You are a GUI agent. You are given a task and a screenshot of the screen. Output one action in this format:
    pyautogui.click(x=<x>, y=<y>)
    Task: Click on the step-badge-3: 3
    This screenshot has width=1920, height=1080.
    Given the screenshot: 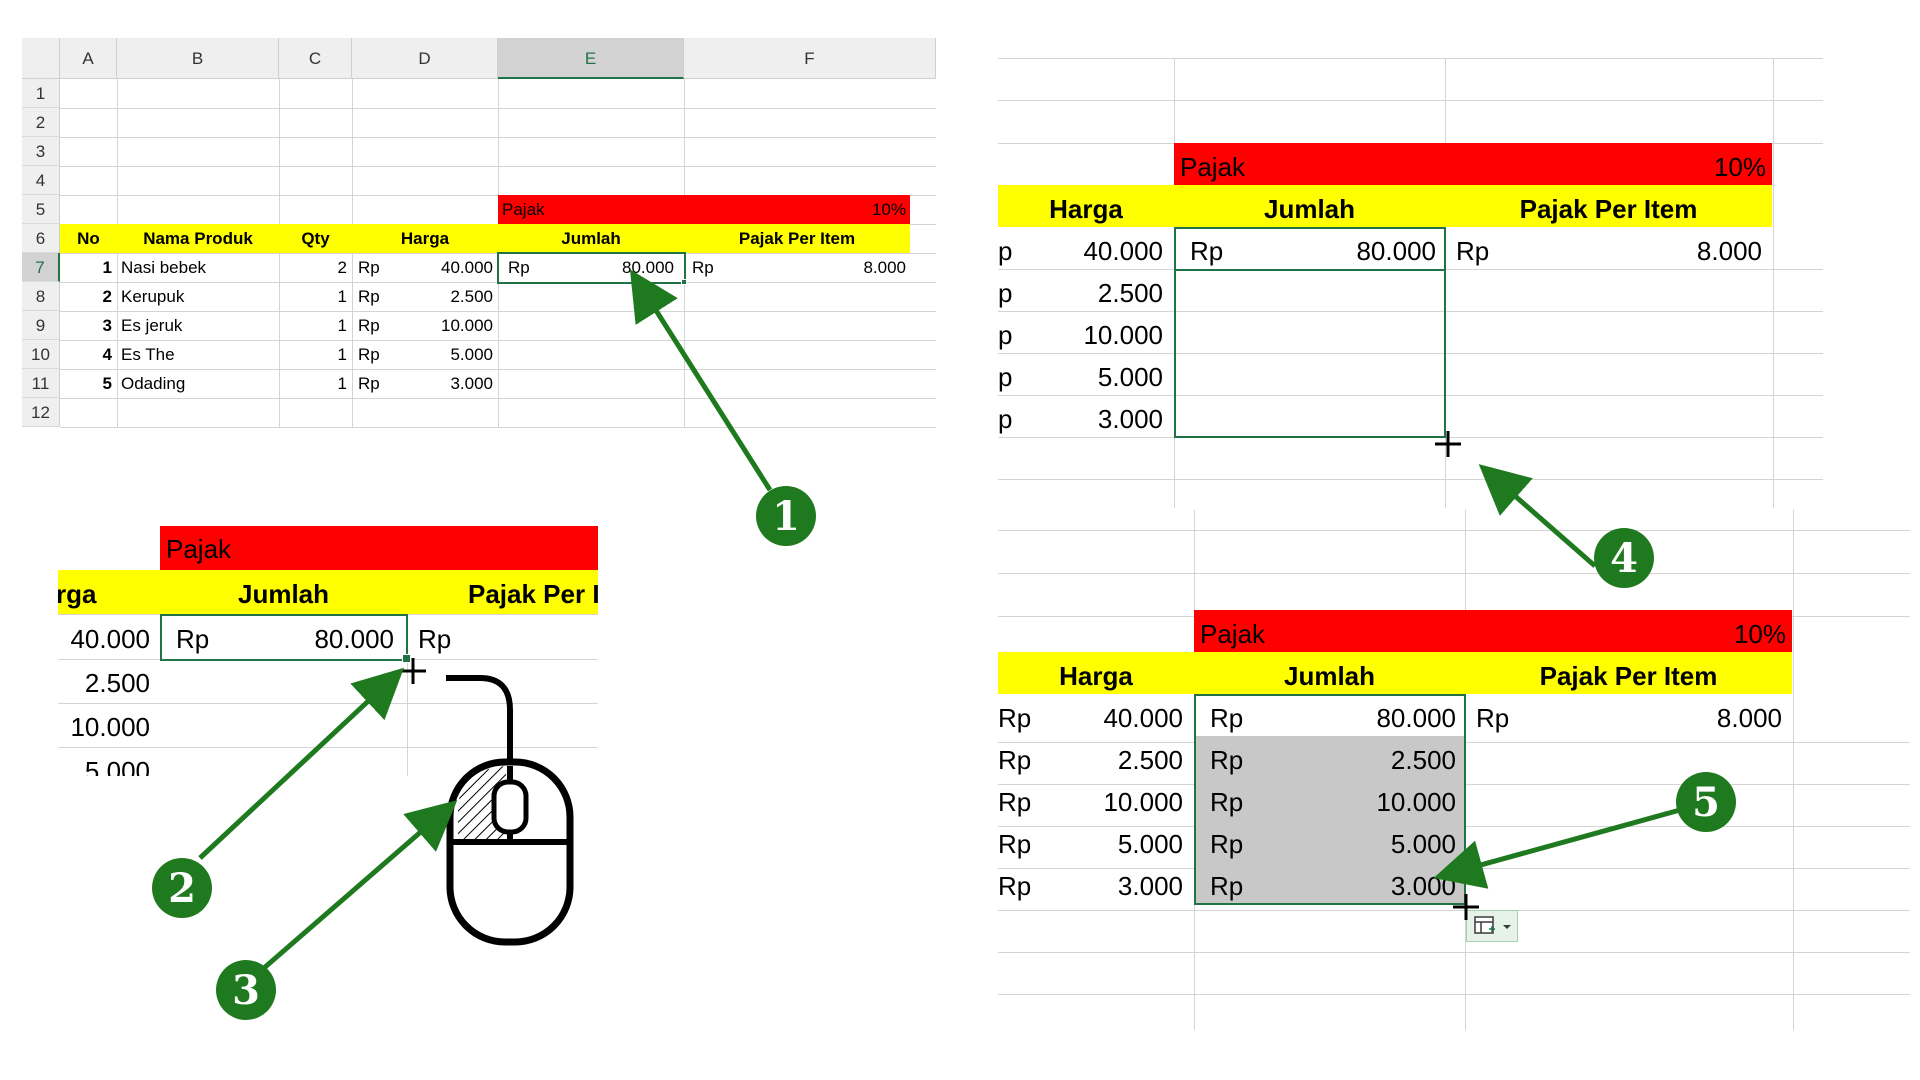 What is the action you would take?
    pyautogui.click(x=246, y=990)
    